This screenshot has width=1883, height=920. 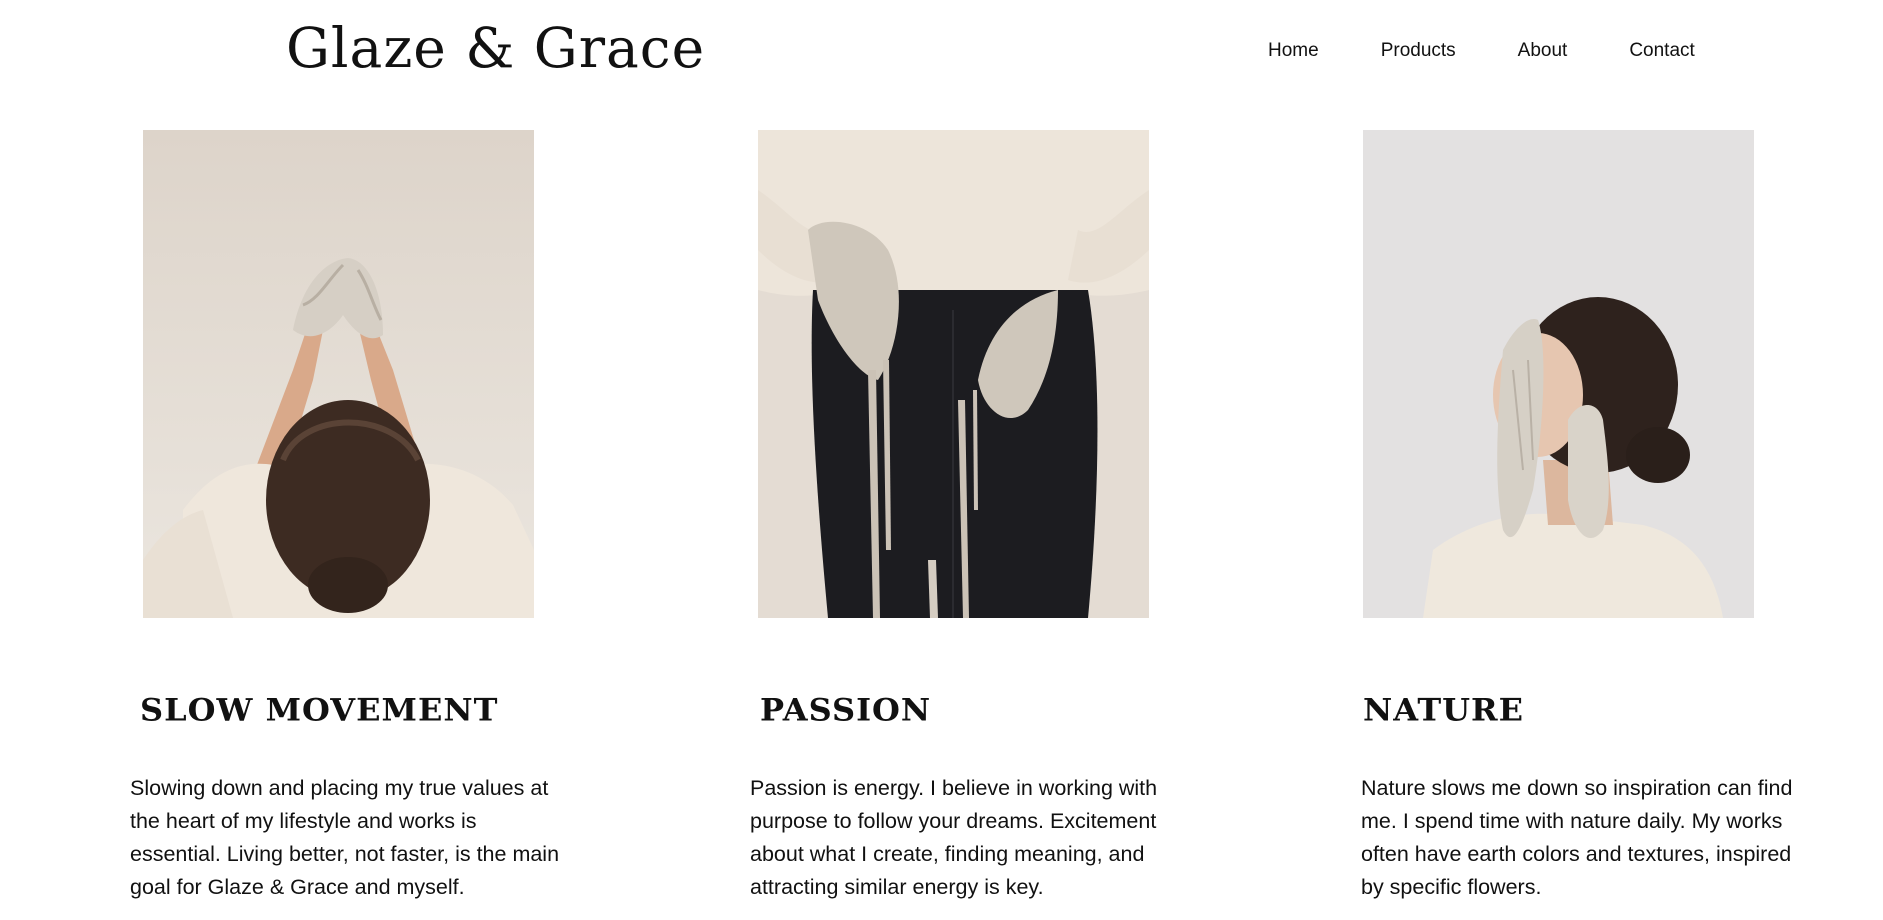 I want to click on card-title-nature: NATURE, so click(x=1444, y=709).